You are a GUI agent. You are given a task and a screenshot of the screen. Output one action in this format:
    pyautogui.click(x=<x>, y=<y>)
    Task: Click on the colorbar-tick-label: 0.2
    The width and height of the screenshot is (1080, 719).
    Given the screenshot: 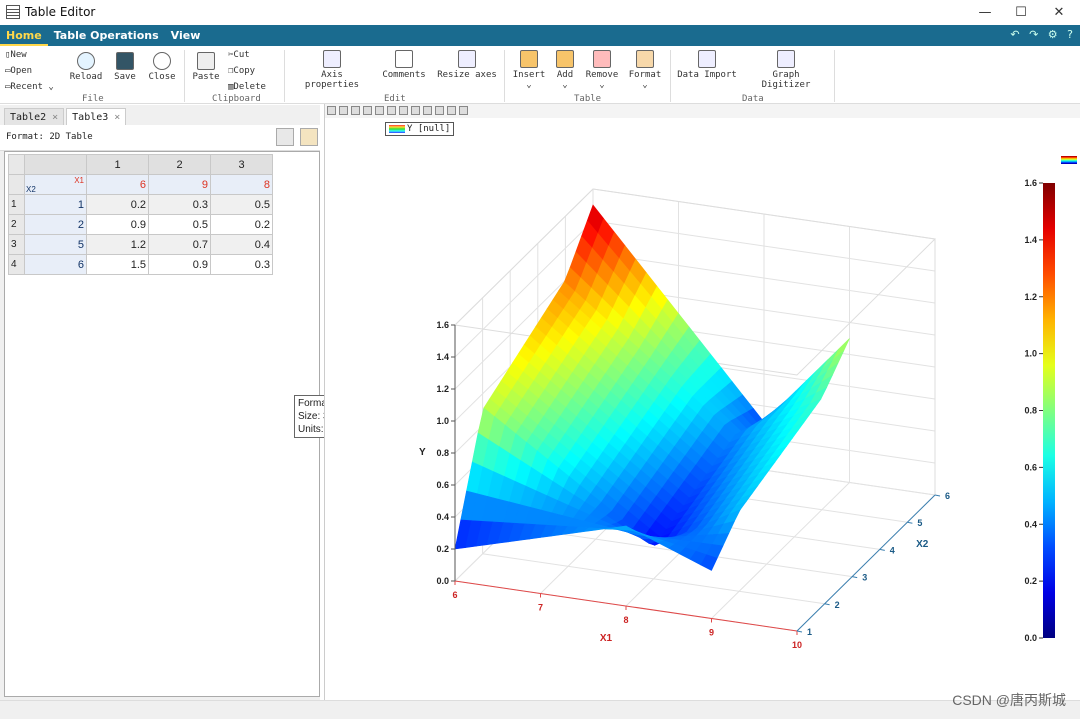 What is the action you would take?
    pyautogui.click(x=1030, y=581)
    